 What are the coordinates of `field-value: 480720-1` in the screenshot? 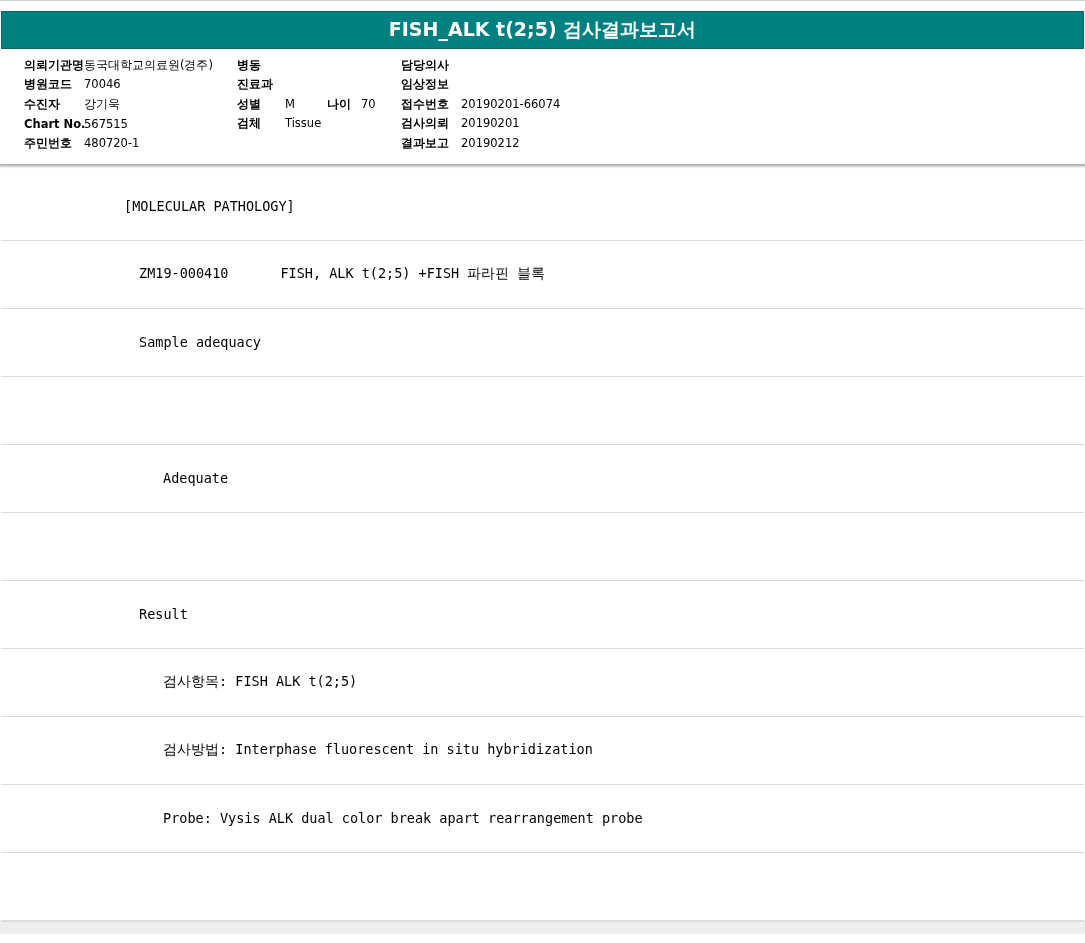 It's located at (112, 143).